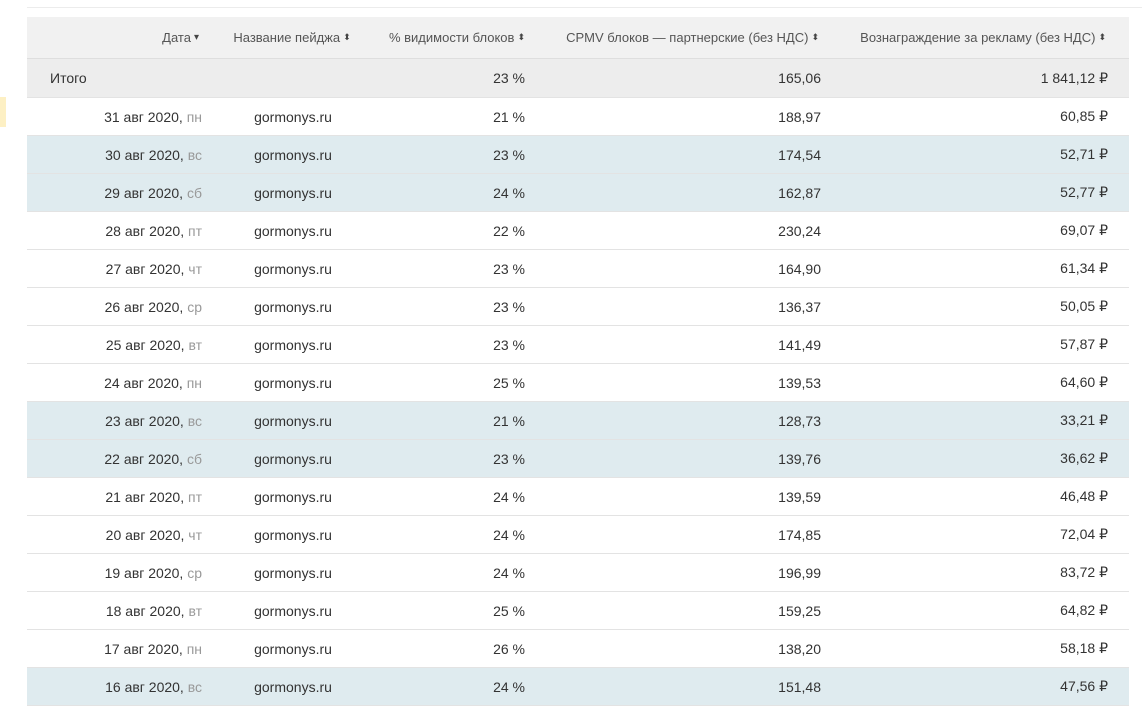  What do you see at coordinates (143, 382) in the screenshot?
I see `date-value: 24 авг 2020,` at bounding box center [143, 382].